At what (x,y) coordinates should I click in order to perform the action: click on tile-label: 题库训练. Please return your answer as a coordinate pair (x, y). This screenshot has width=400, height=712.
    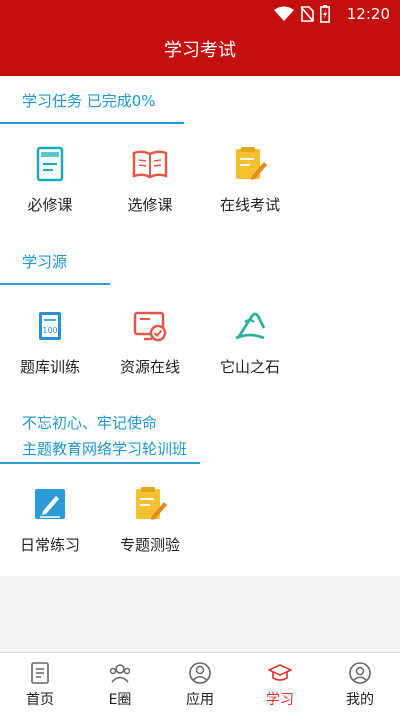
    Looking at the image, I should click on (49, 367).